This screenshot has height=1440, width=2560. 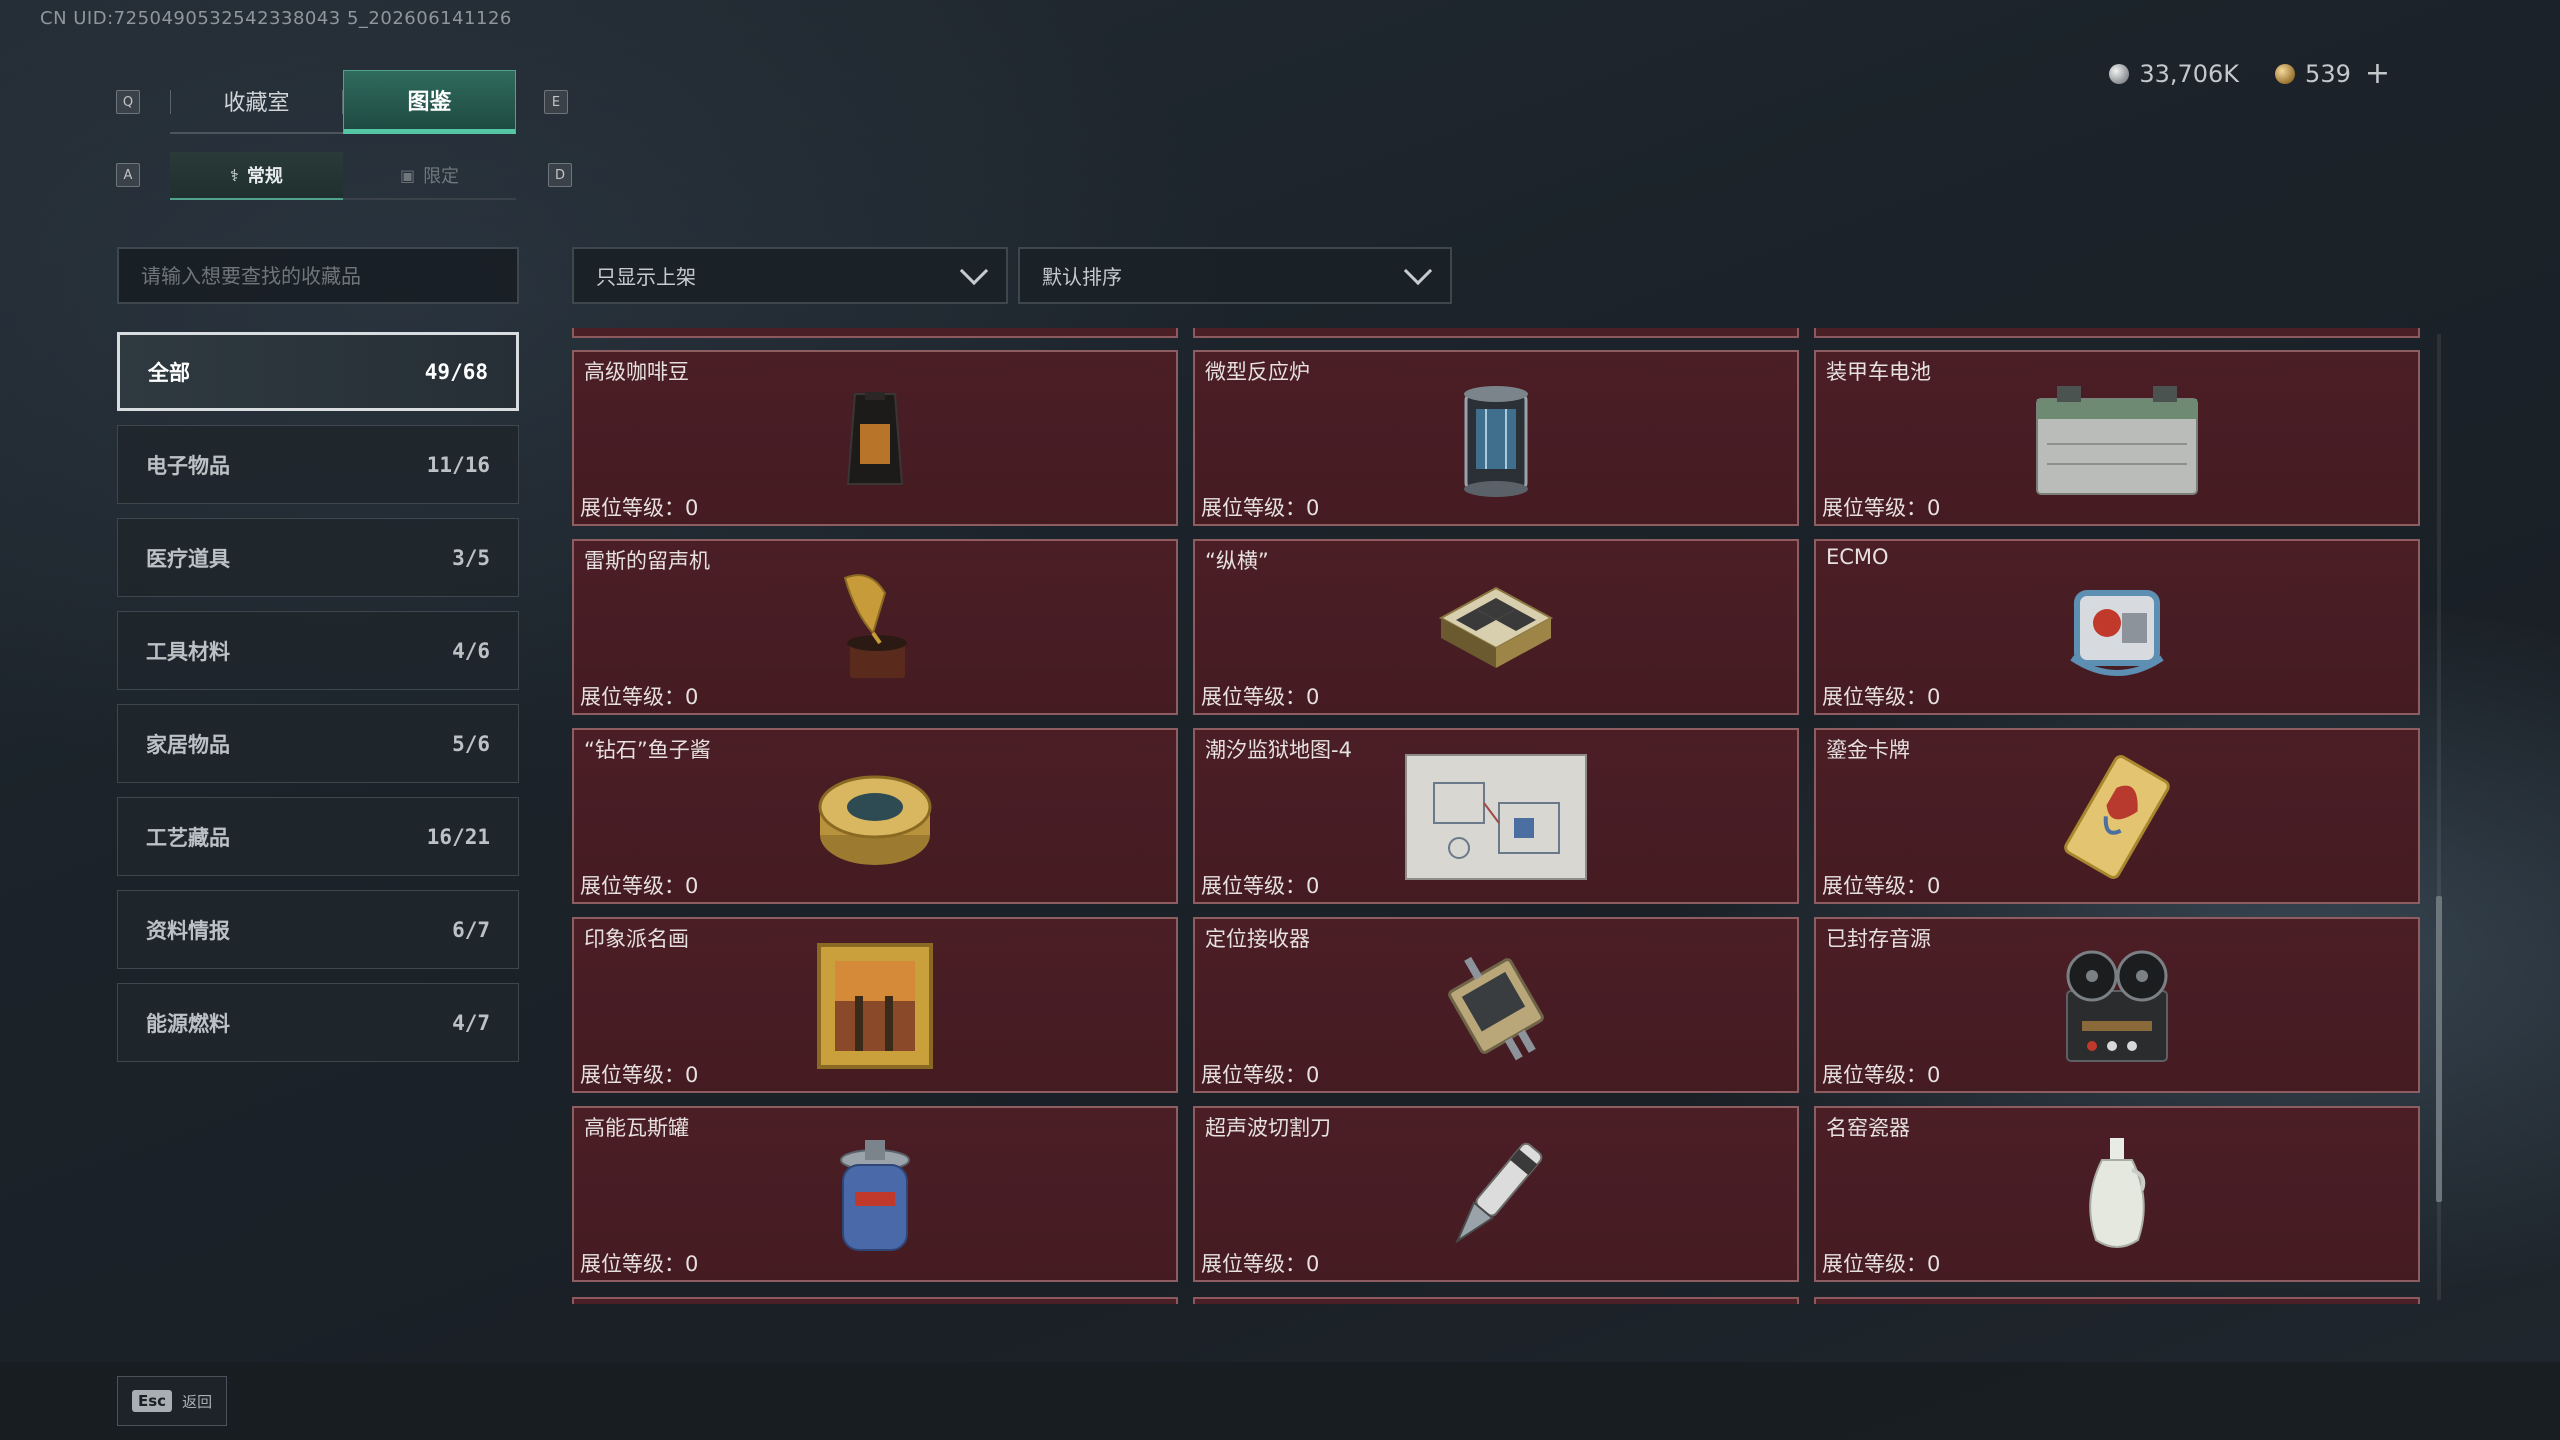 I want to click on item-name: 超声波切割刀, so click(x=1268, y=1128).